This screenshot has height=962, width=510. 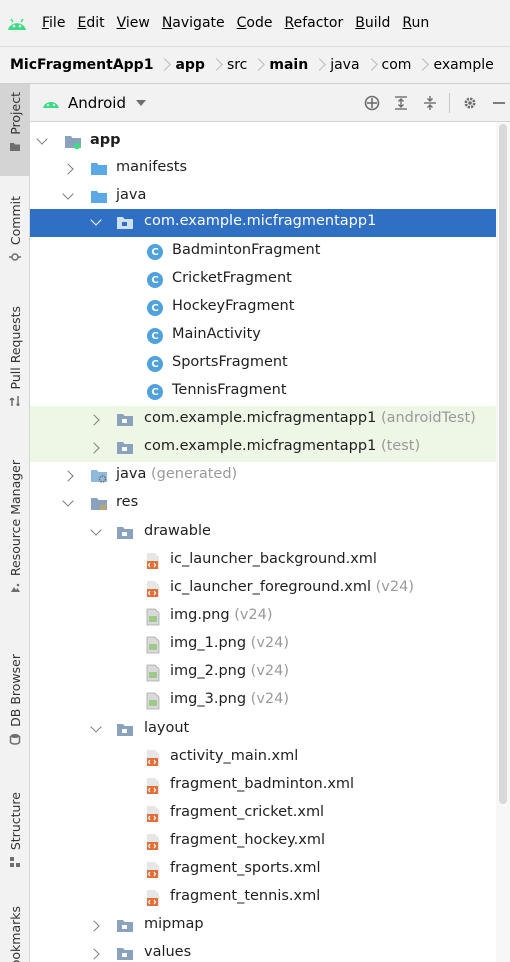 I want to click on menu-run: Run, so click(x=415, y=23).